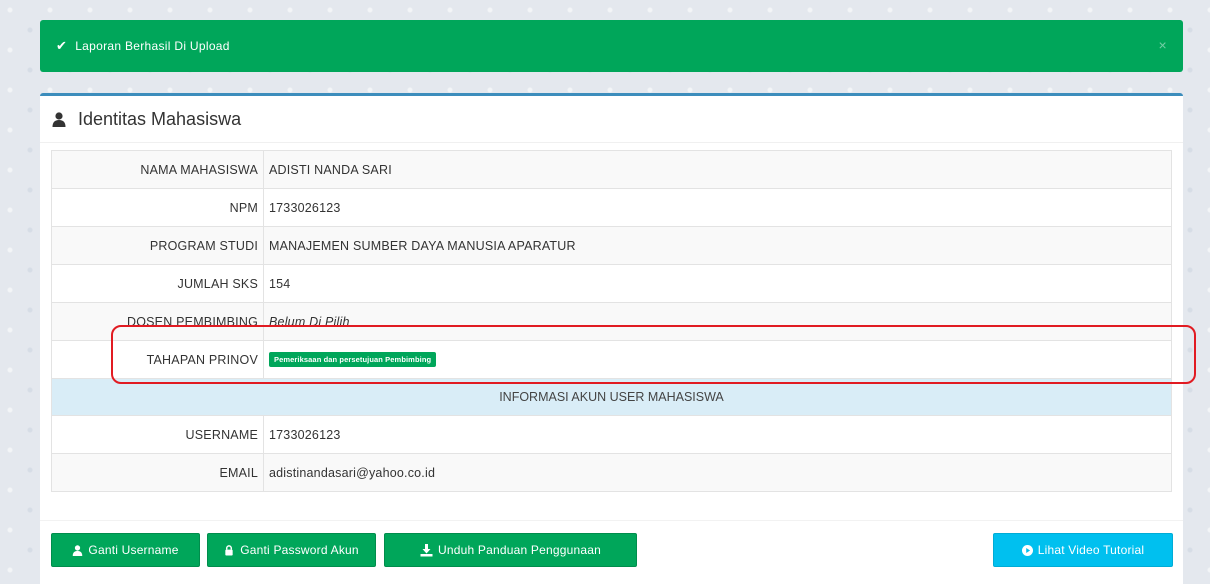 Image resolution: width=1210 pixels, height=584 pixels. What do you see at coordinates (160, 118) in the screenshot?
I see `box-title: Identitas Mahasiswa` at bounding box center [160, 118].